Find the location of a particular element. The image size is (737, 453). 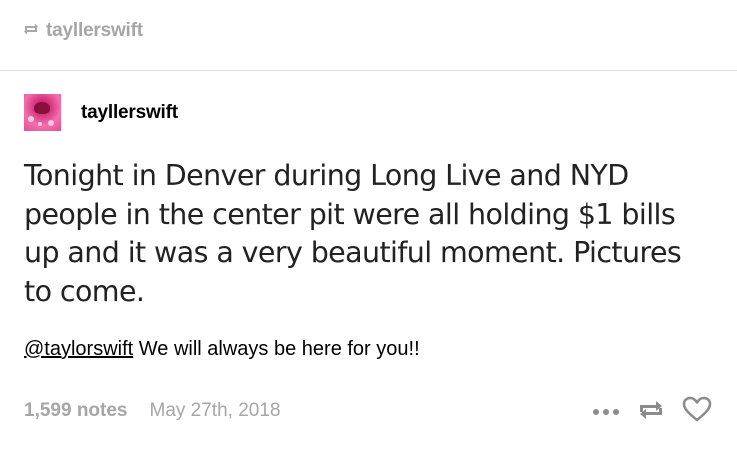

notes-count: 1,599 notes is located at coordinates (76, 411).